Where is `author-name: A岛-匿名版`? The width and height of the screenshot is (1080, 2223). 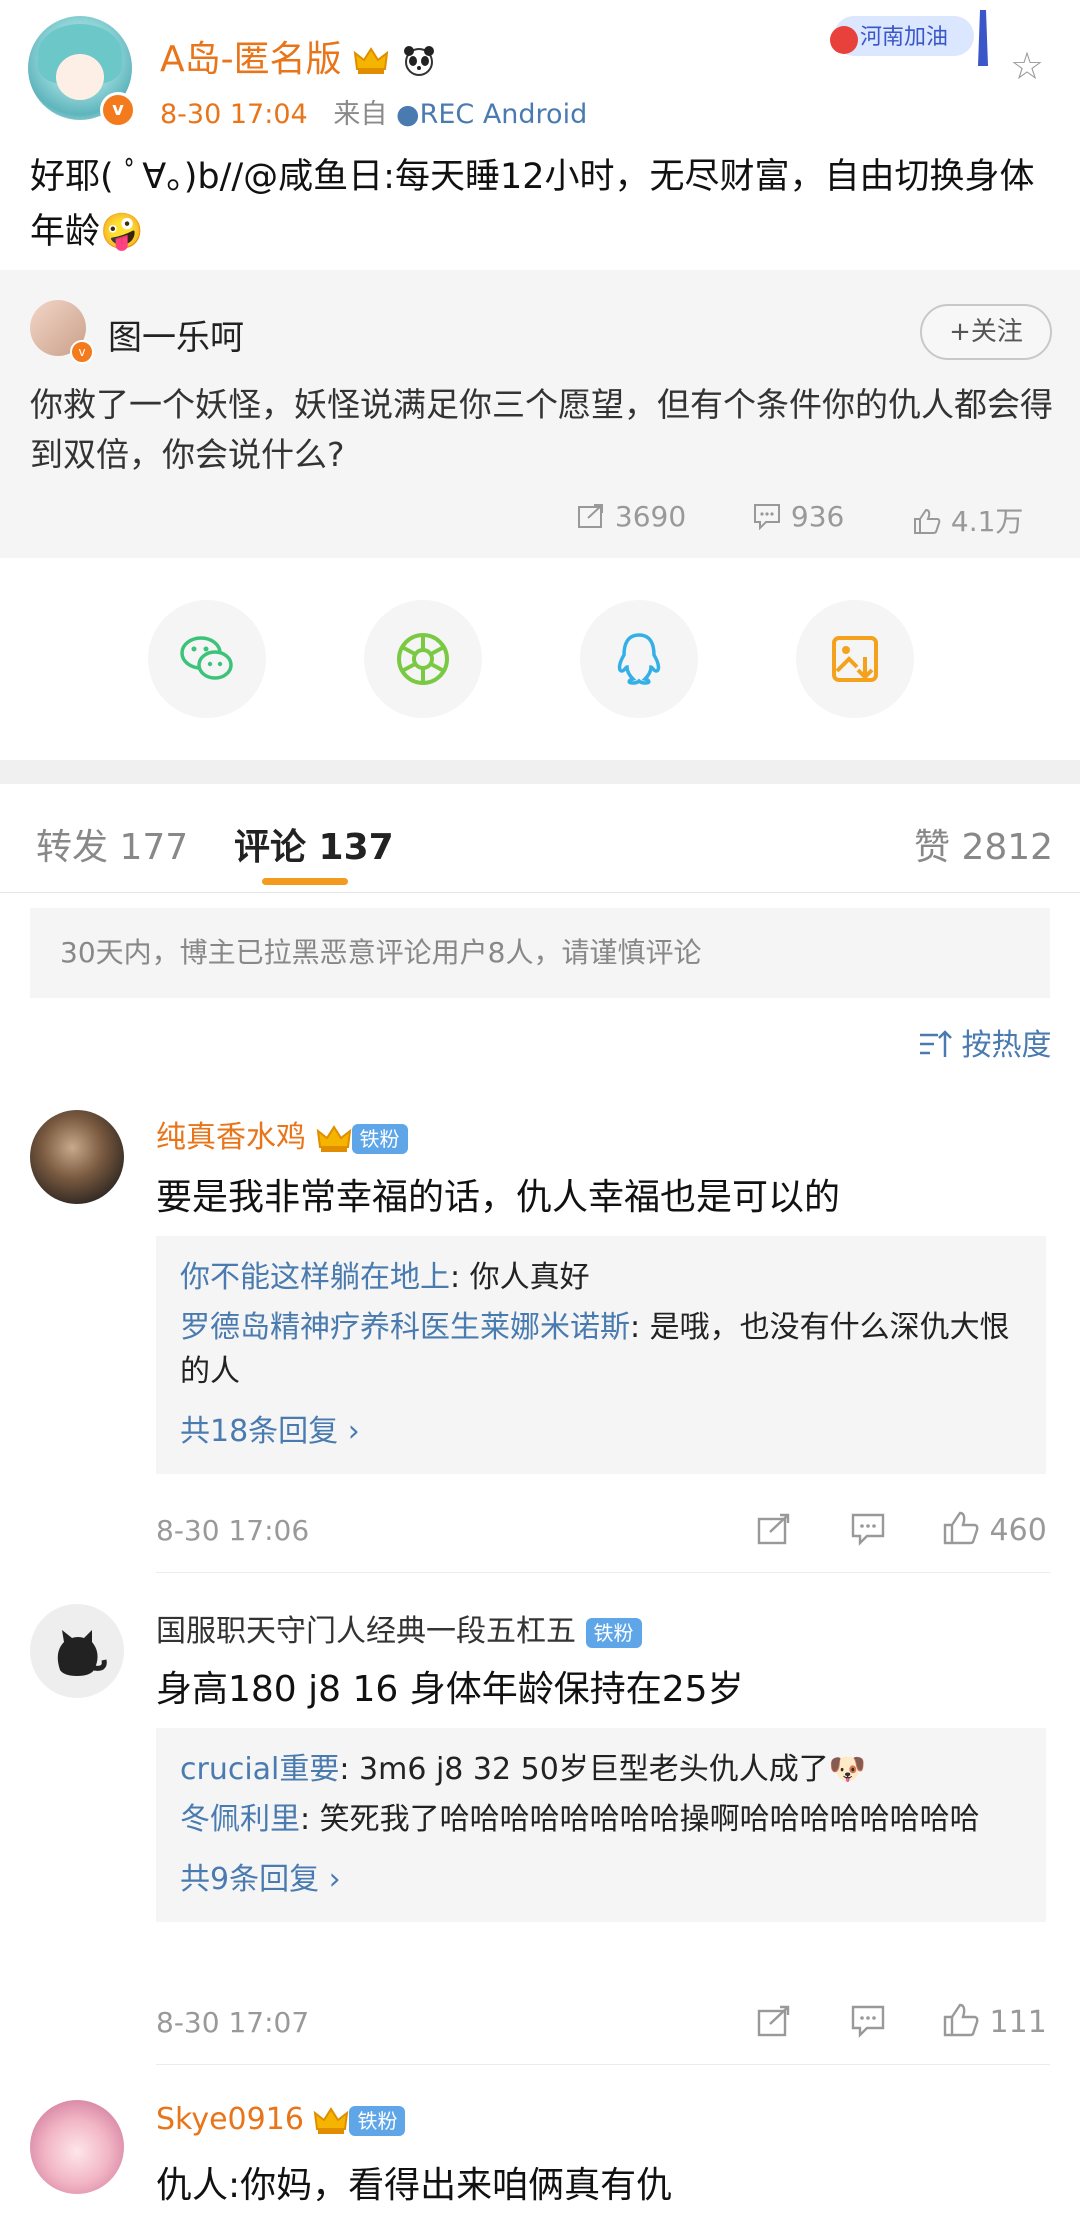 author-name: A岛-匿名版 is located at coordinates (251, 59).